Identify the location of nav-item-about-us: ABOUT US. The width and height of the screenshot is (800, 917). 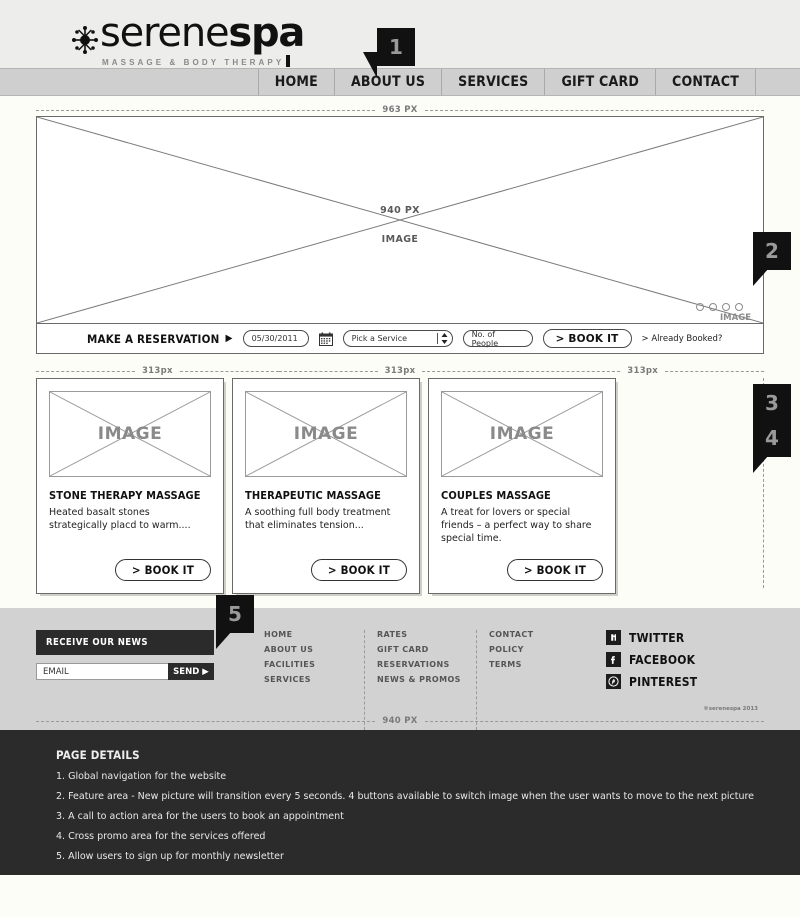
(387, 82).